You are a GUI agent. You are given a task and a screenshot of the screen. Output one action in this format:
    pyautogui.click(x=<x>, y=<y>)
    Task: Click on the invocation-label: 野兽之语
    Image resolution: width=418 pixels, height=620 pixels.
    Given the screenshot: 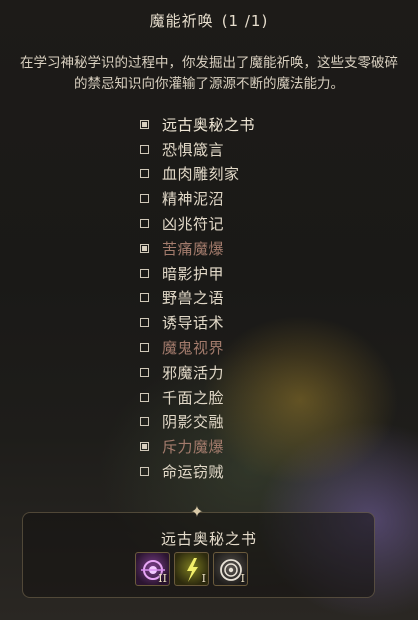 What is the action you would take?
    pyautogui.click(x=193, y=298)
    